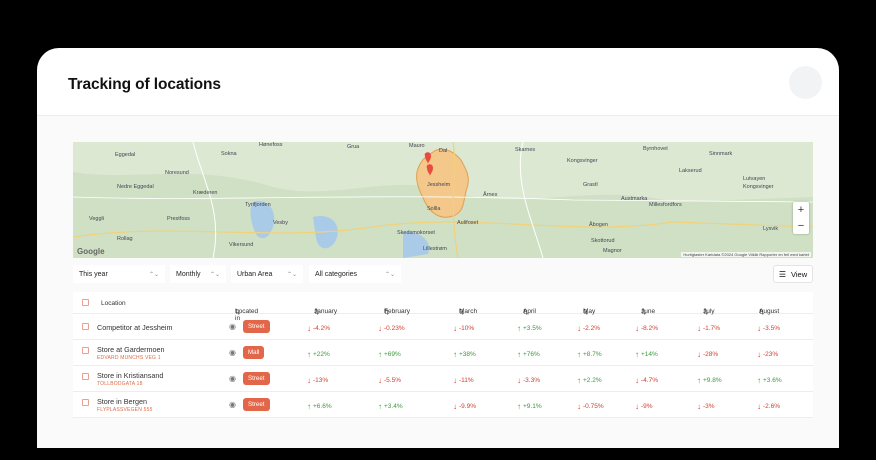  I want to click on change-value: -4.7%, so click(649, 380).